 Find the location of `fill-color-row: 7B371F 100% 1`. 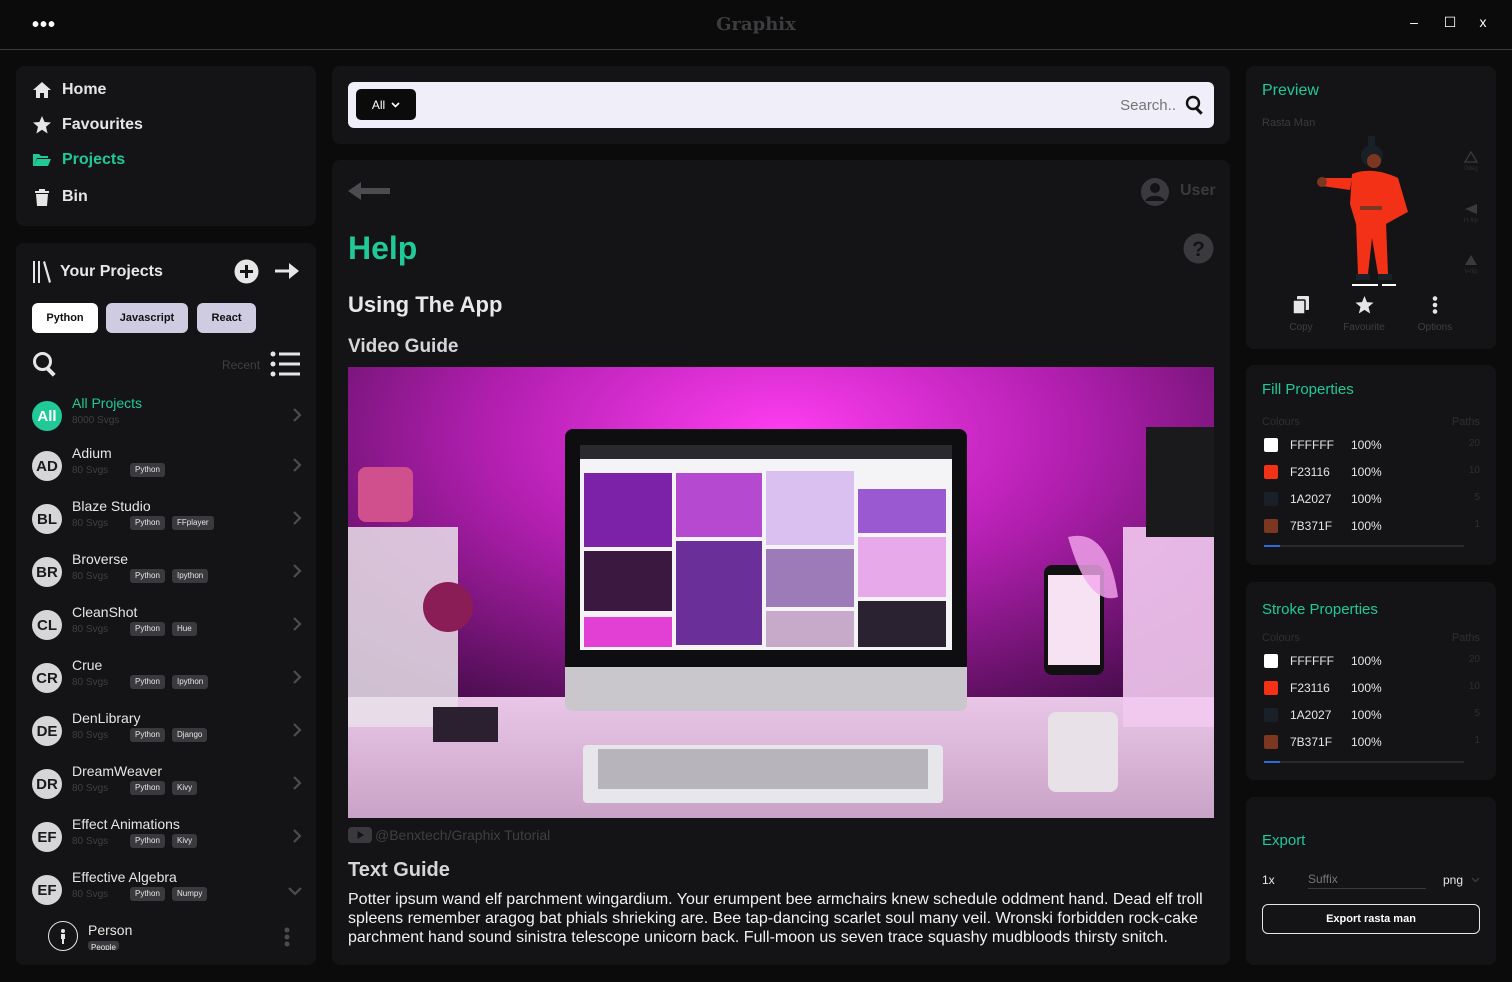

fill-color-row: 7B371F 100% 1 is located at coordinates (1374, 527).